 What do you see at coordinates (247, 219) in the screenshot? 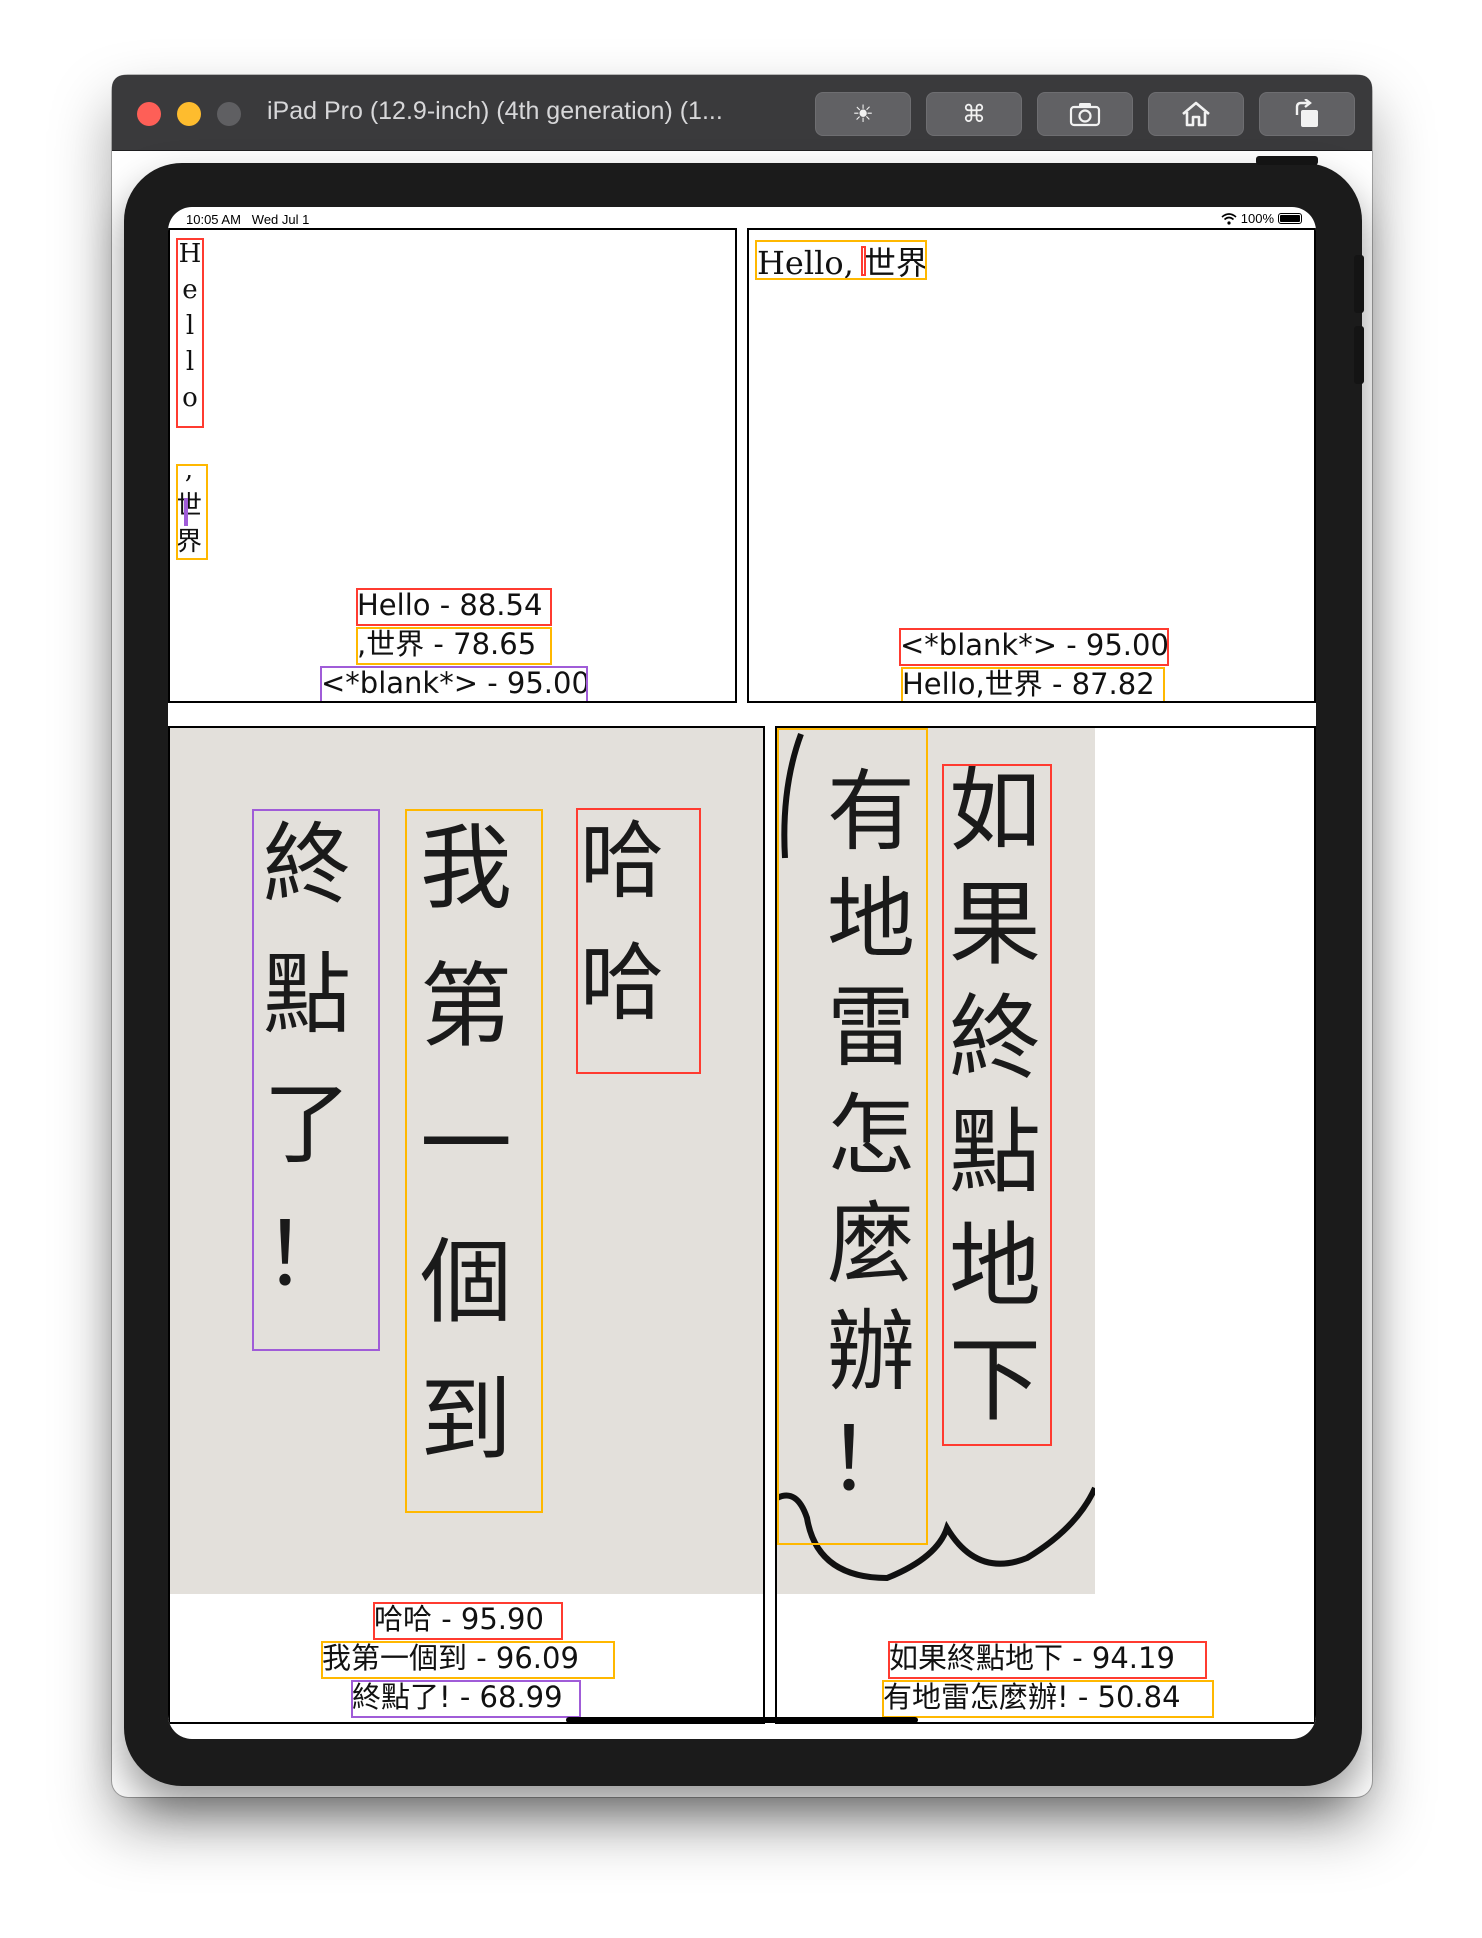
I see `status-time-date: 10:05 AM Wed Jul 1` at bounding box center [247, 219].